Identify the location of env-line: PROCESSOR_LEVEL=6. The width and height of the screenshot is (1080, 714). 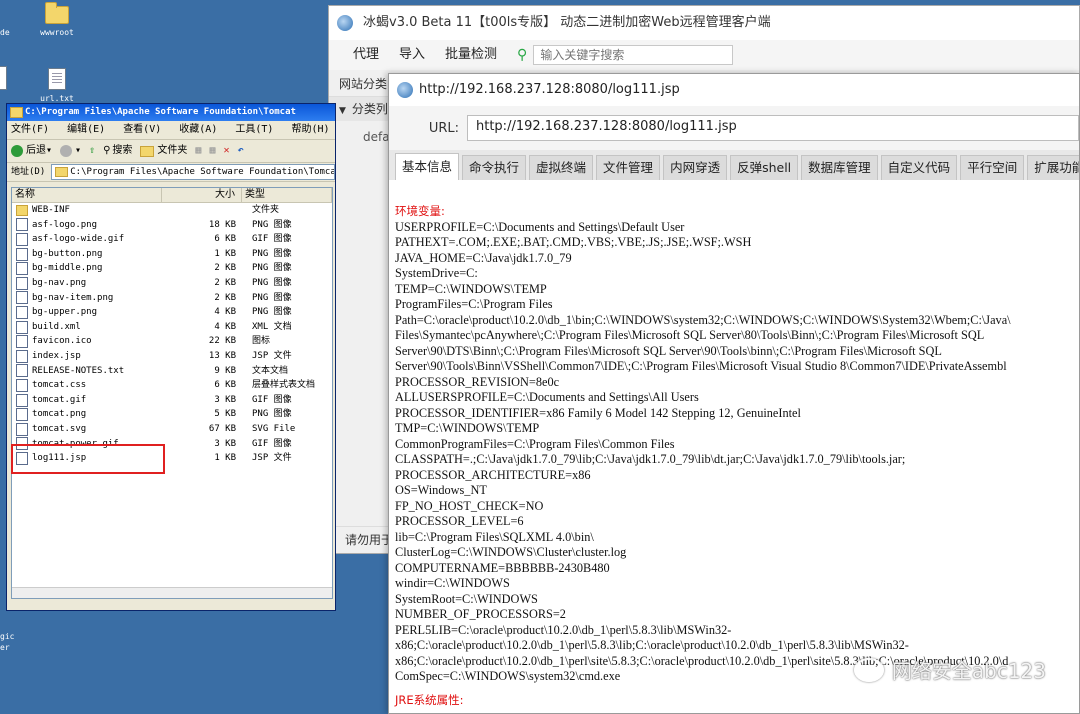
(737, 522).